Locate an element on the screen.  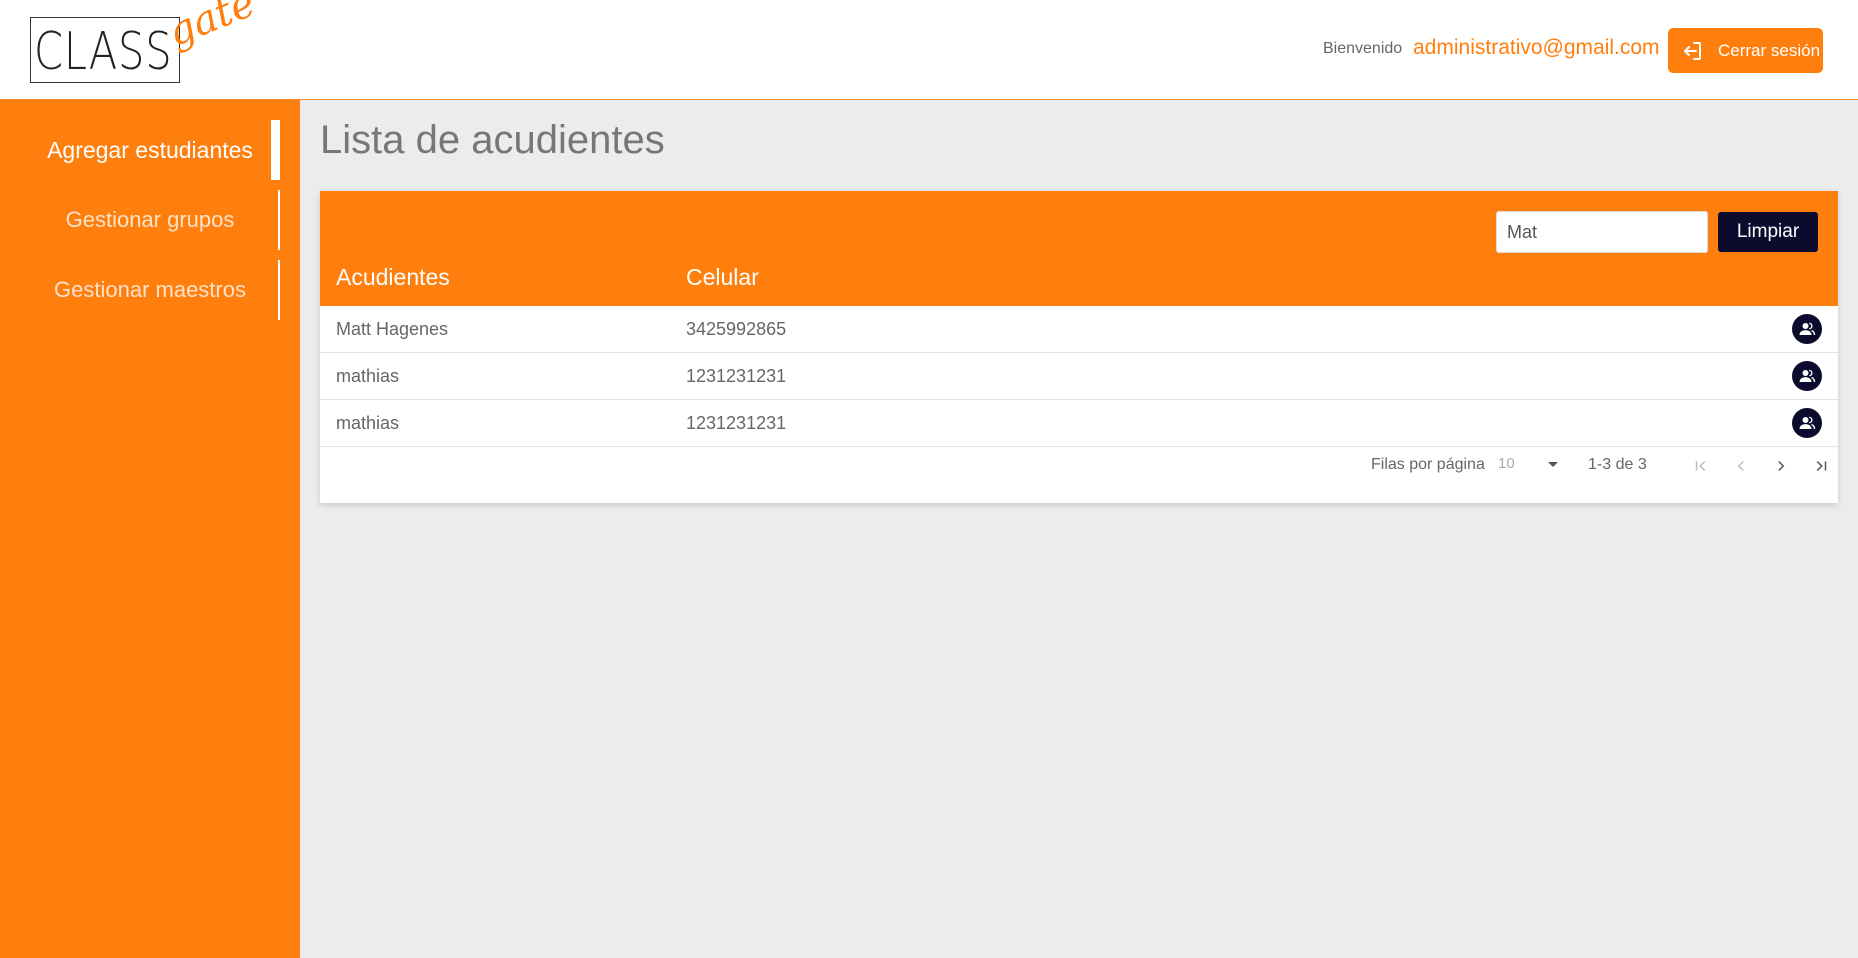
logout-icon is located at coordinates (1692, 50).